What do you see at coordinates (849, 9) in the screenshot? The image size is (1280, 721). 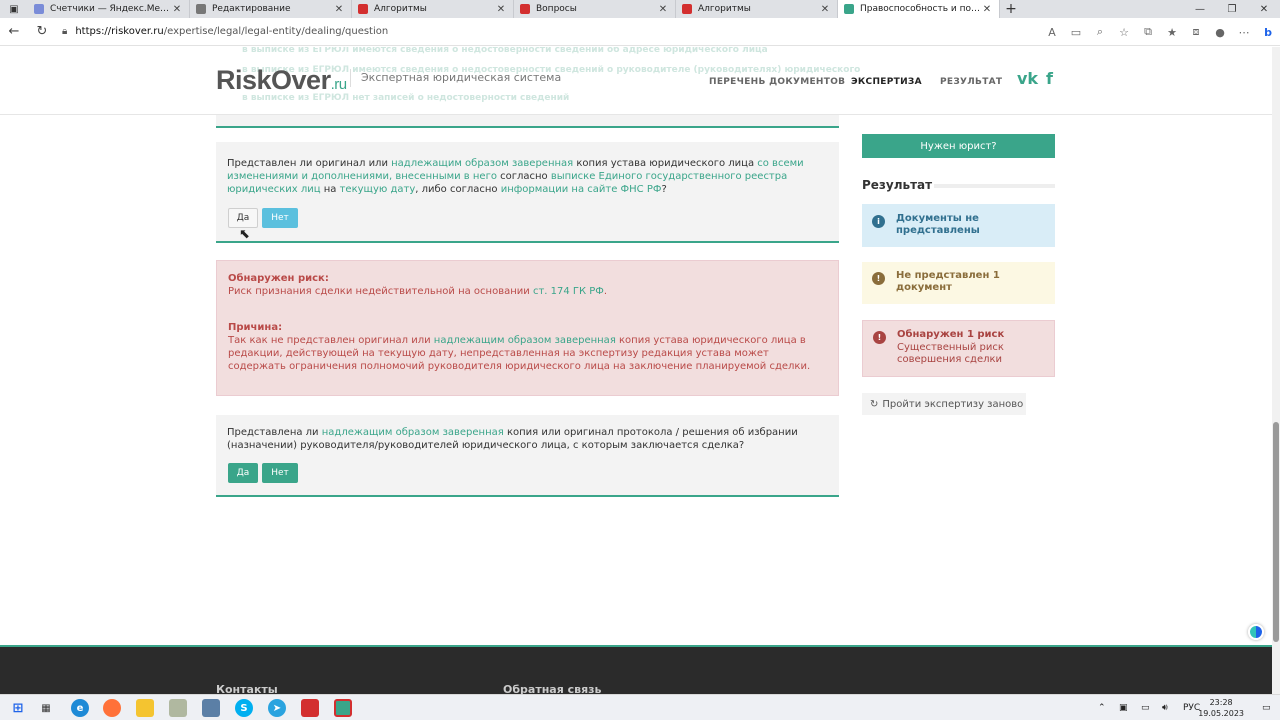 I see `riskover-favicon-icon` at bounding box center [849, 9].